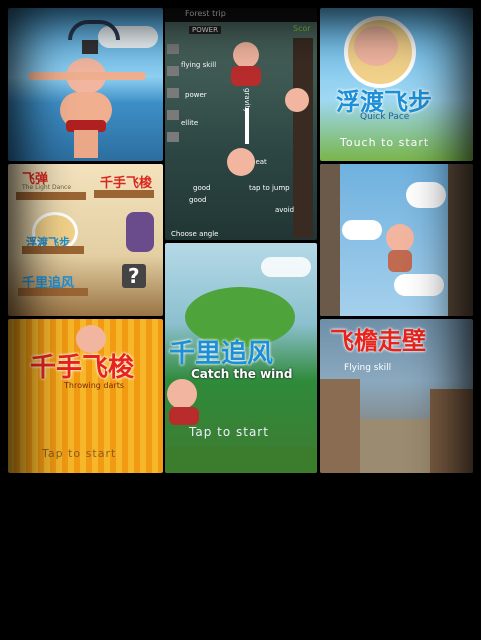 This screenshot has height=640, width=481. I want to click on tree-trunk, so click(303, 138).